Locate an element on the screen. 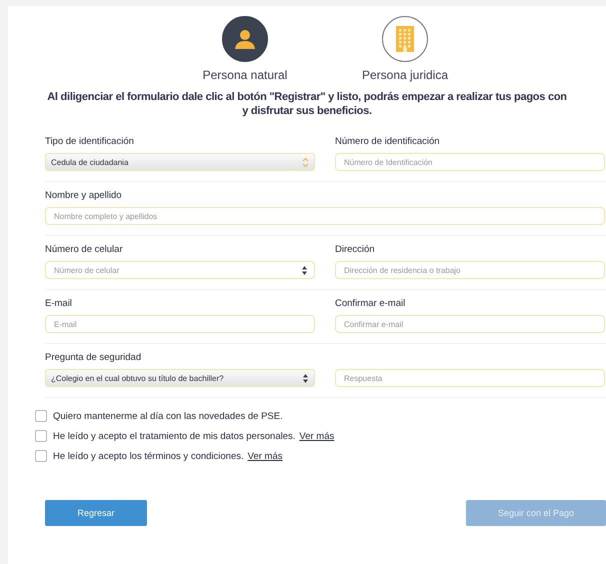 The image size is (606, 564). checkbox-label: Quiero mantenerme al día con las novedades de PSE. is located at coordinates (168, 416).